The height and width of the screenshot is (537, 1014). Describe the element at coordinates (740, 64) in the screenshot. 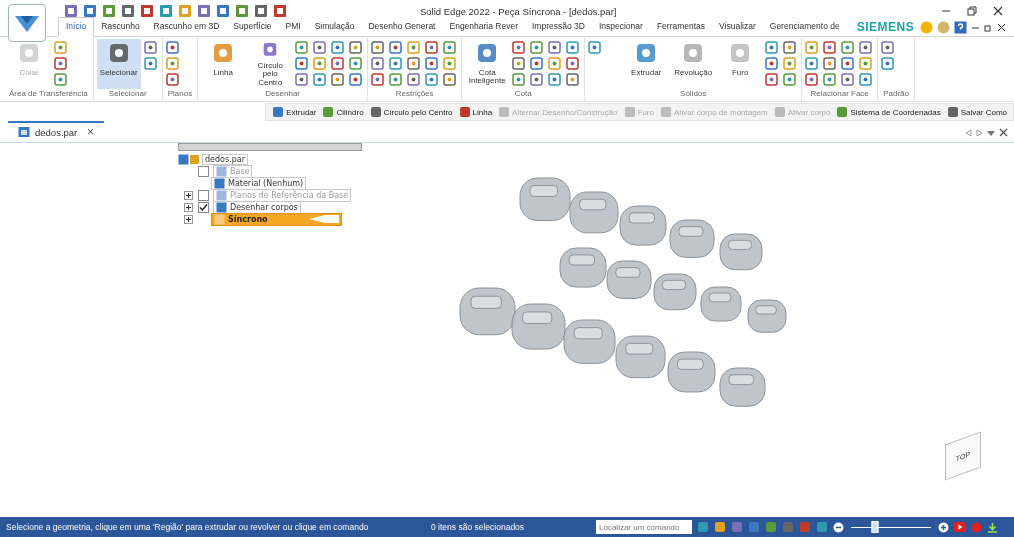

I see `ribbon-button: Furo` at that location.